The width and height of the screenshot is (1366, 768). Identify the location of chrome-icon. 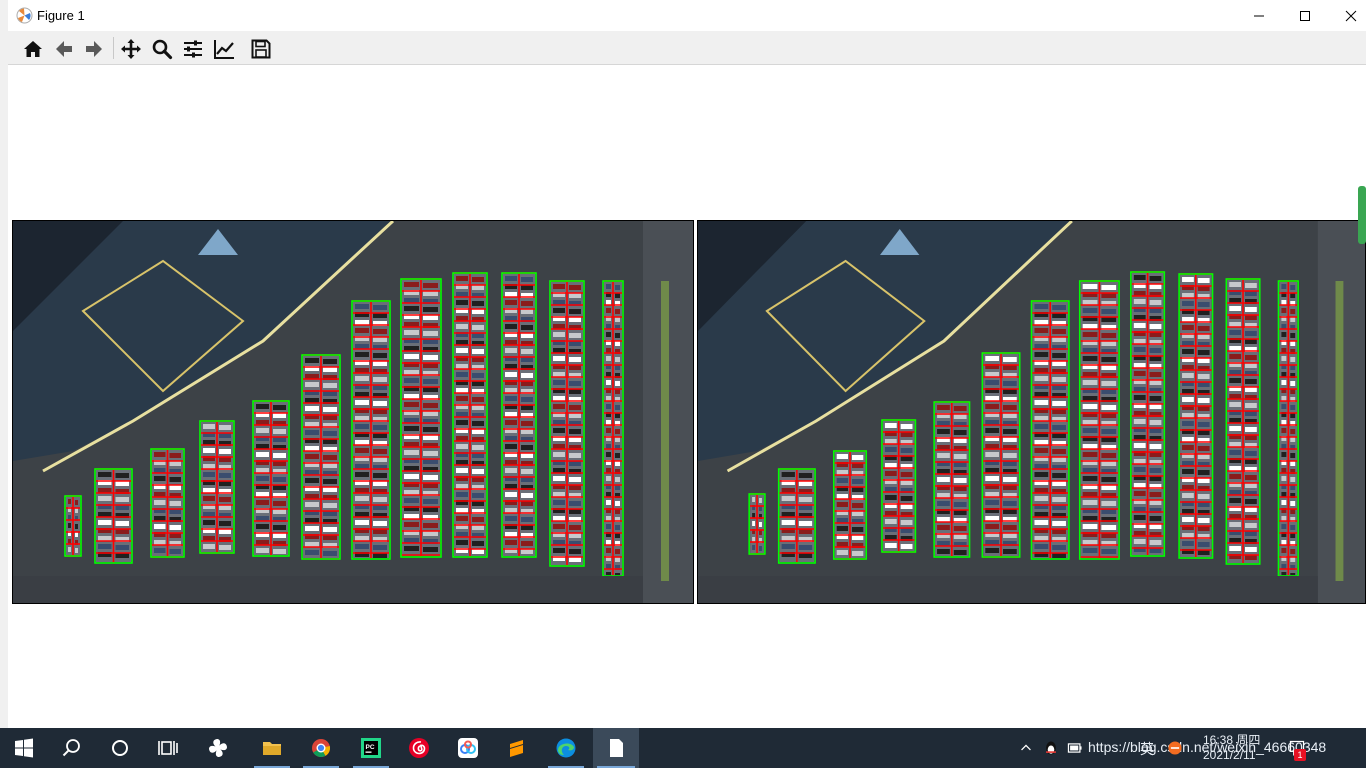
(321, 748).